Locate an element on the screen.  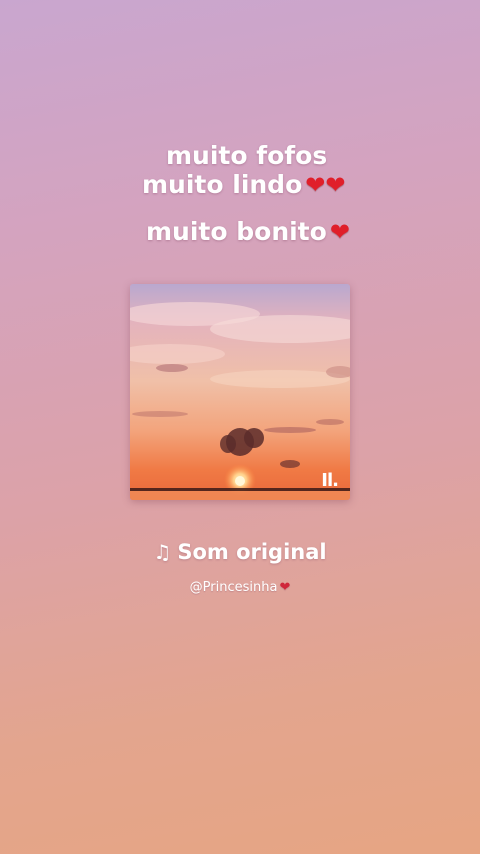
sound-author: @Princesinha ❤ is located at coordinates (240, 587).